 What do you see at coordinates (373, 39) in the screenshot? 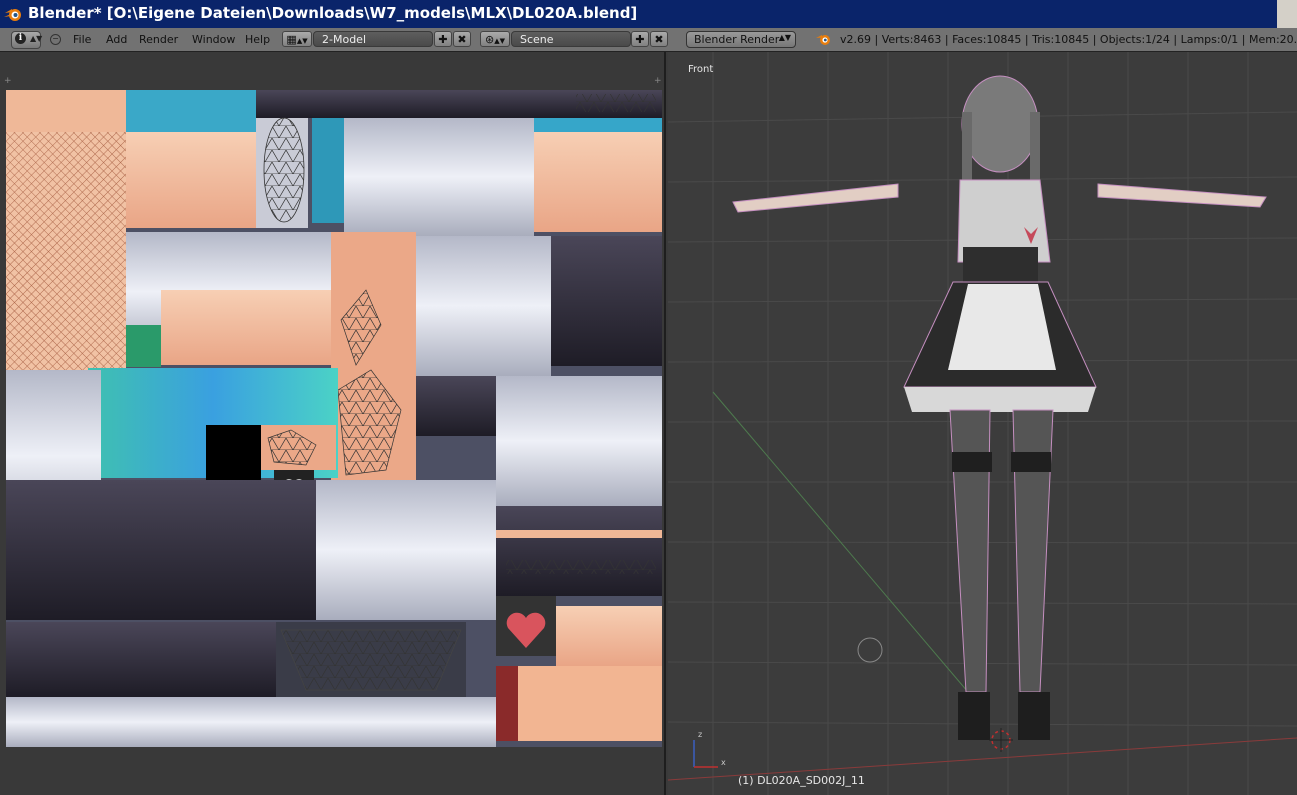
I see `screen-layout-dropdown: 2-Model` at bounding box center [373, 39].